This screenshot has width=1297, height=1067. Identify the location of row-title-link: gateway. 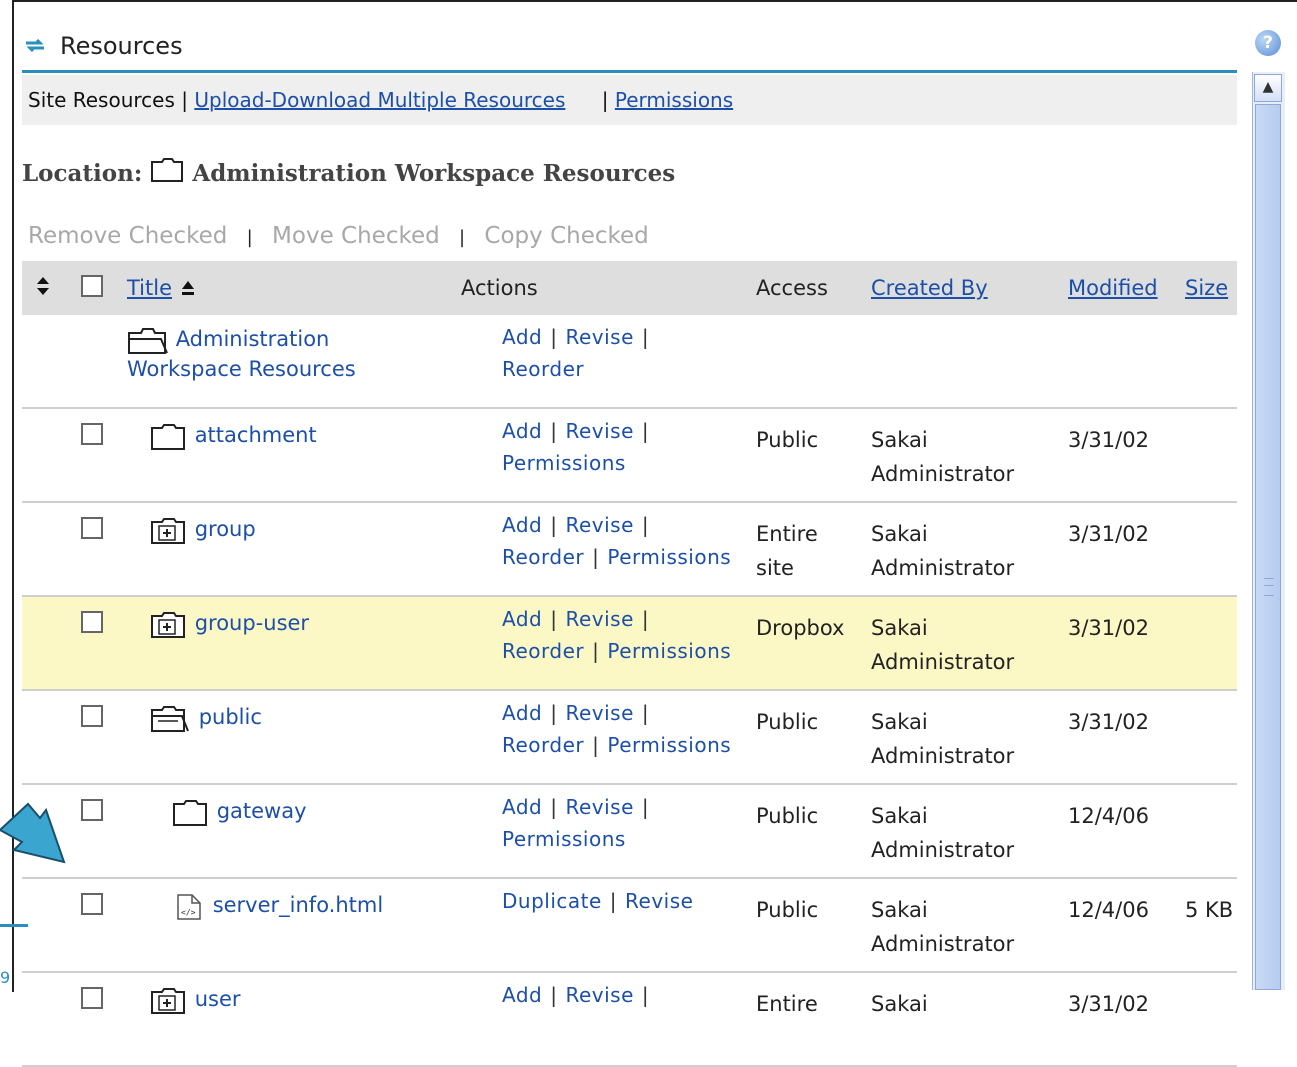
(262, 811).